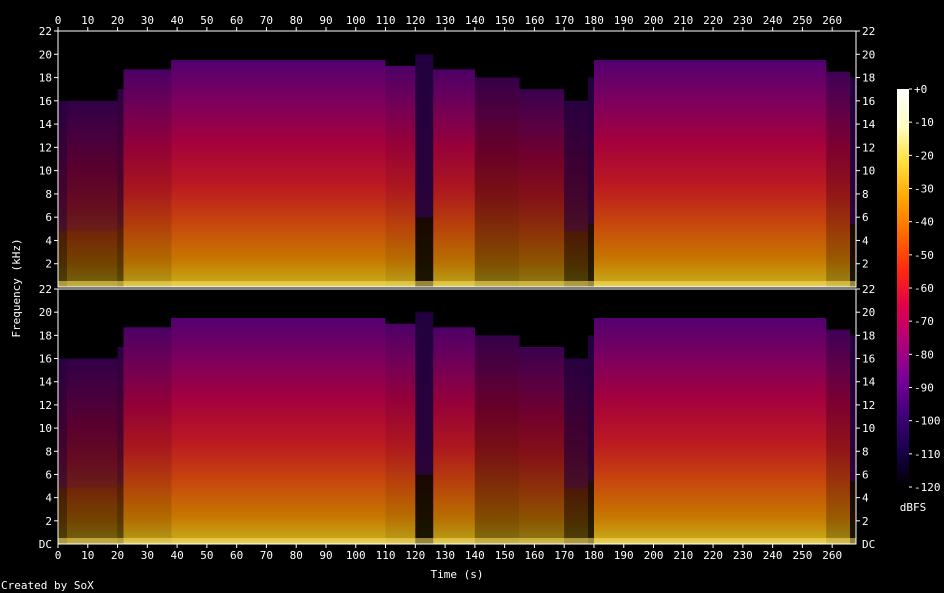 This screenshot has width=944, height=593. I want to click on x-tick-label-bottom: 230, so click(743, 555).